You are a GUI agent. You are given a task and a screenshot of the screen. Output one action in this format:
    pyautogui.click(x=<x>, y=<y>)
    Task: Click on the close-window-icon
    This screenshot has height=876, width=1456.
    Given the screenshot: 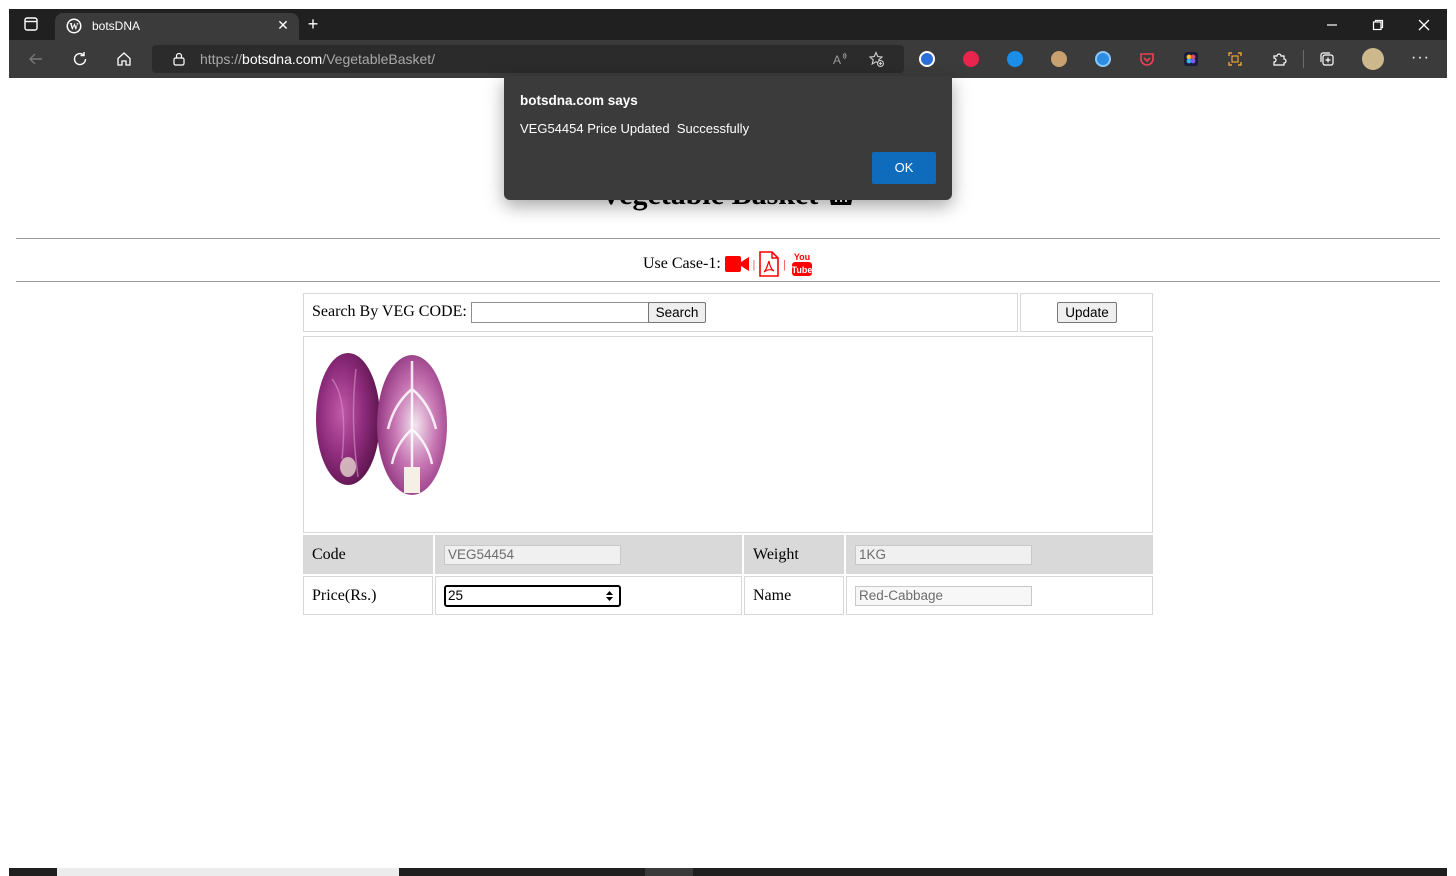 What is the action you would take?
    pyautogui.click(x=1424, y=25)
    